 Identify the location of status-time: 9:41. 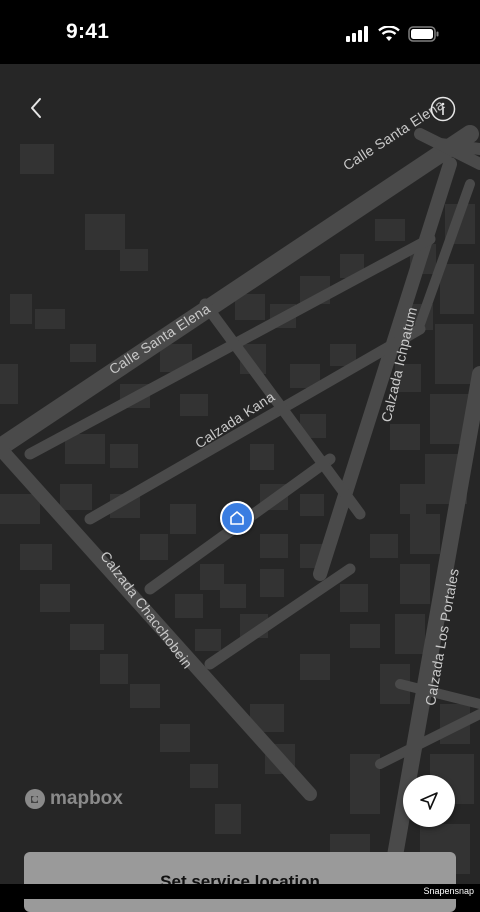
(88, 31).